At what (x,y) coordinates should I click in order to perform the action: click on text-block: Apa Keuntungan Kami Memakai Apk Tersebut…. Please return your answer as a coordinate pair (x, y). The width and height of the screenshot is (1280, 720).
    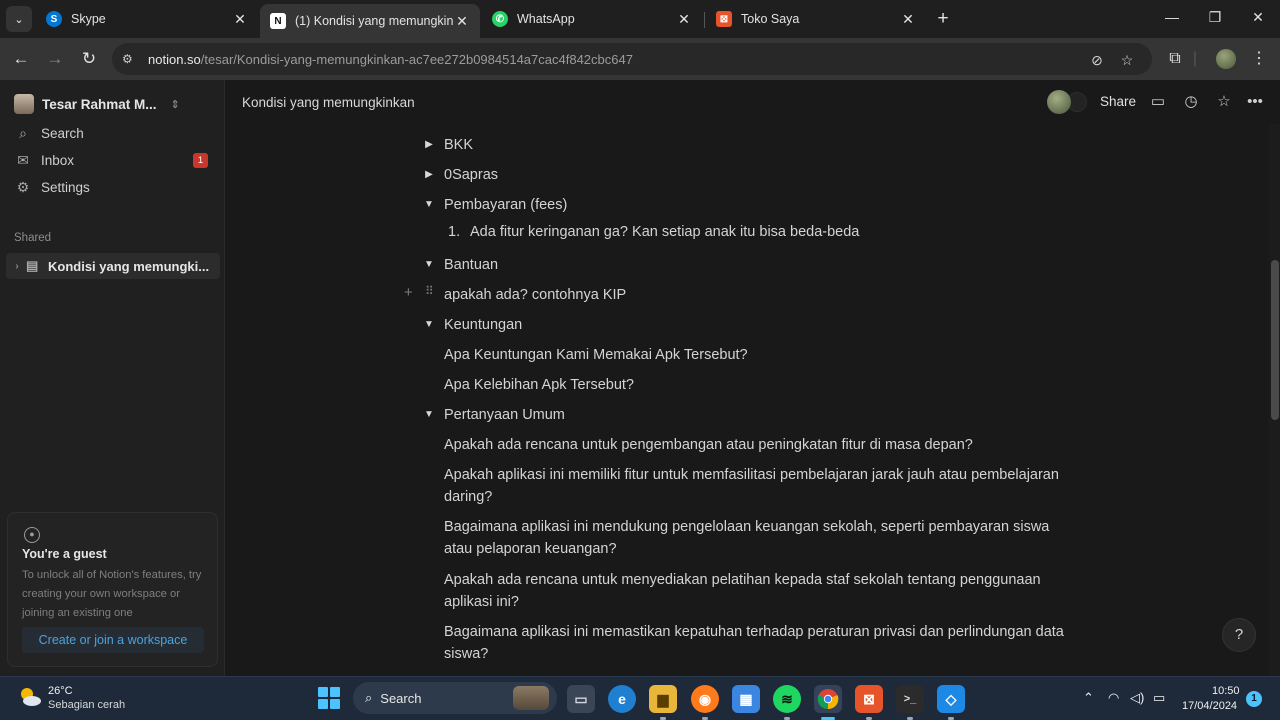
    Looking at the image, I should click on (596, 355).